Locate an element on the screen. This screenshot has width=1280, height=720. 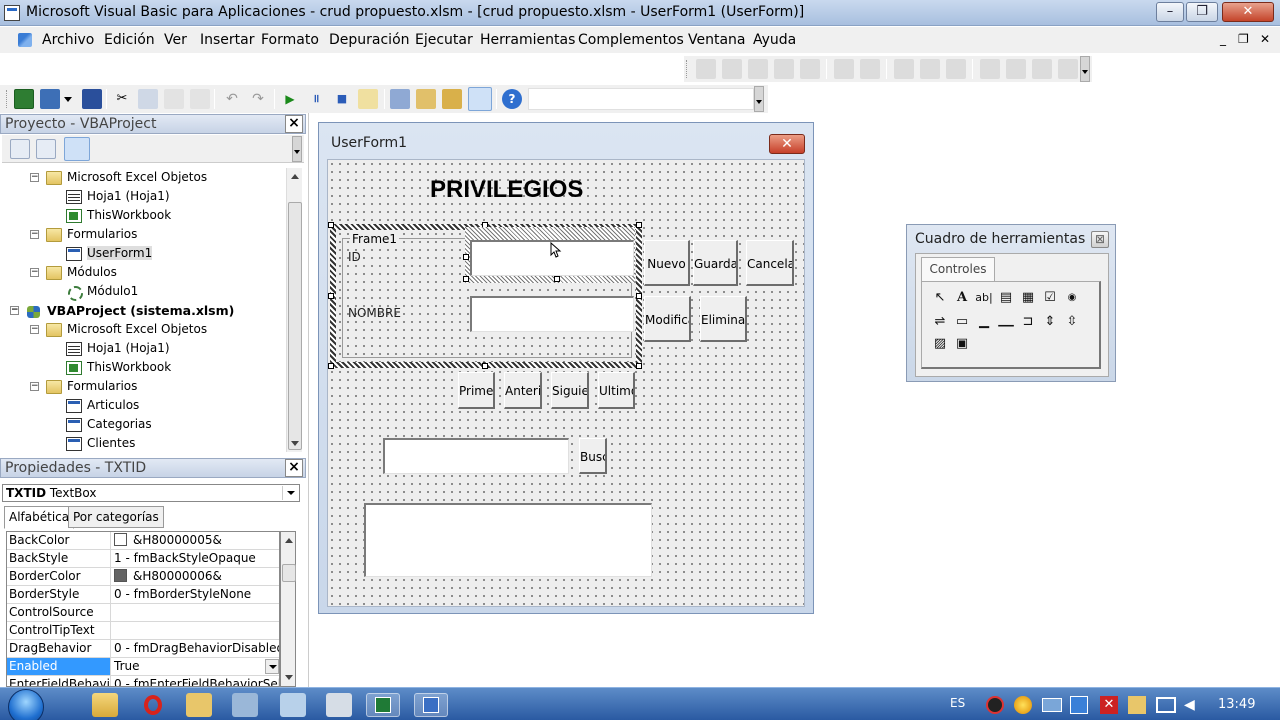
tree-item: Hoja1 (Hoja1) is located at coordinates (118, 196).